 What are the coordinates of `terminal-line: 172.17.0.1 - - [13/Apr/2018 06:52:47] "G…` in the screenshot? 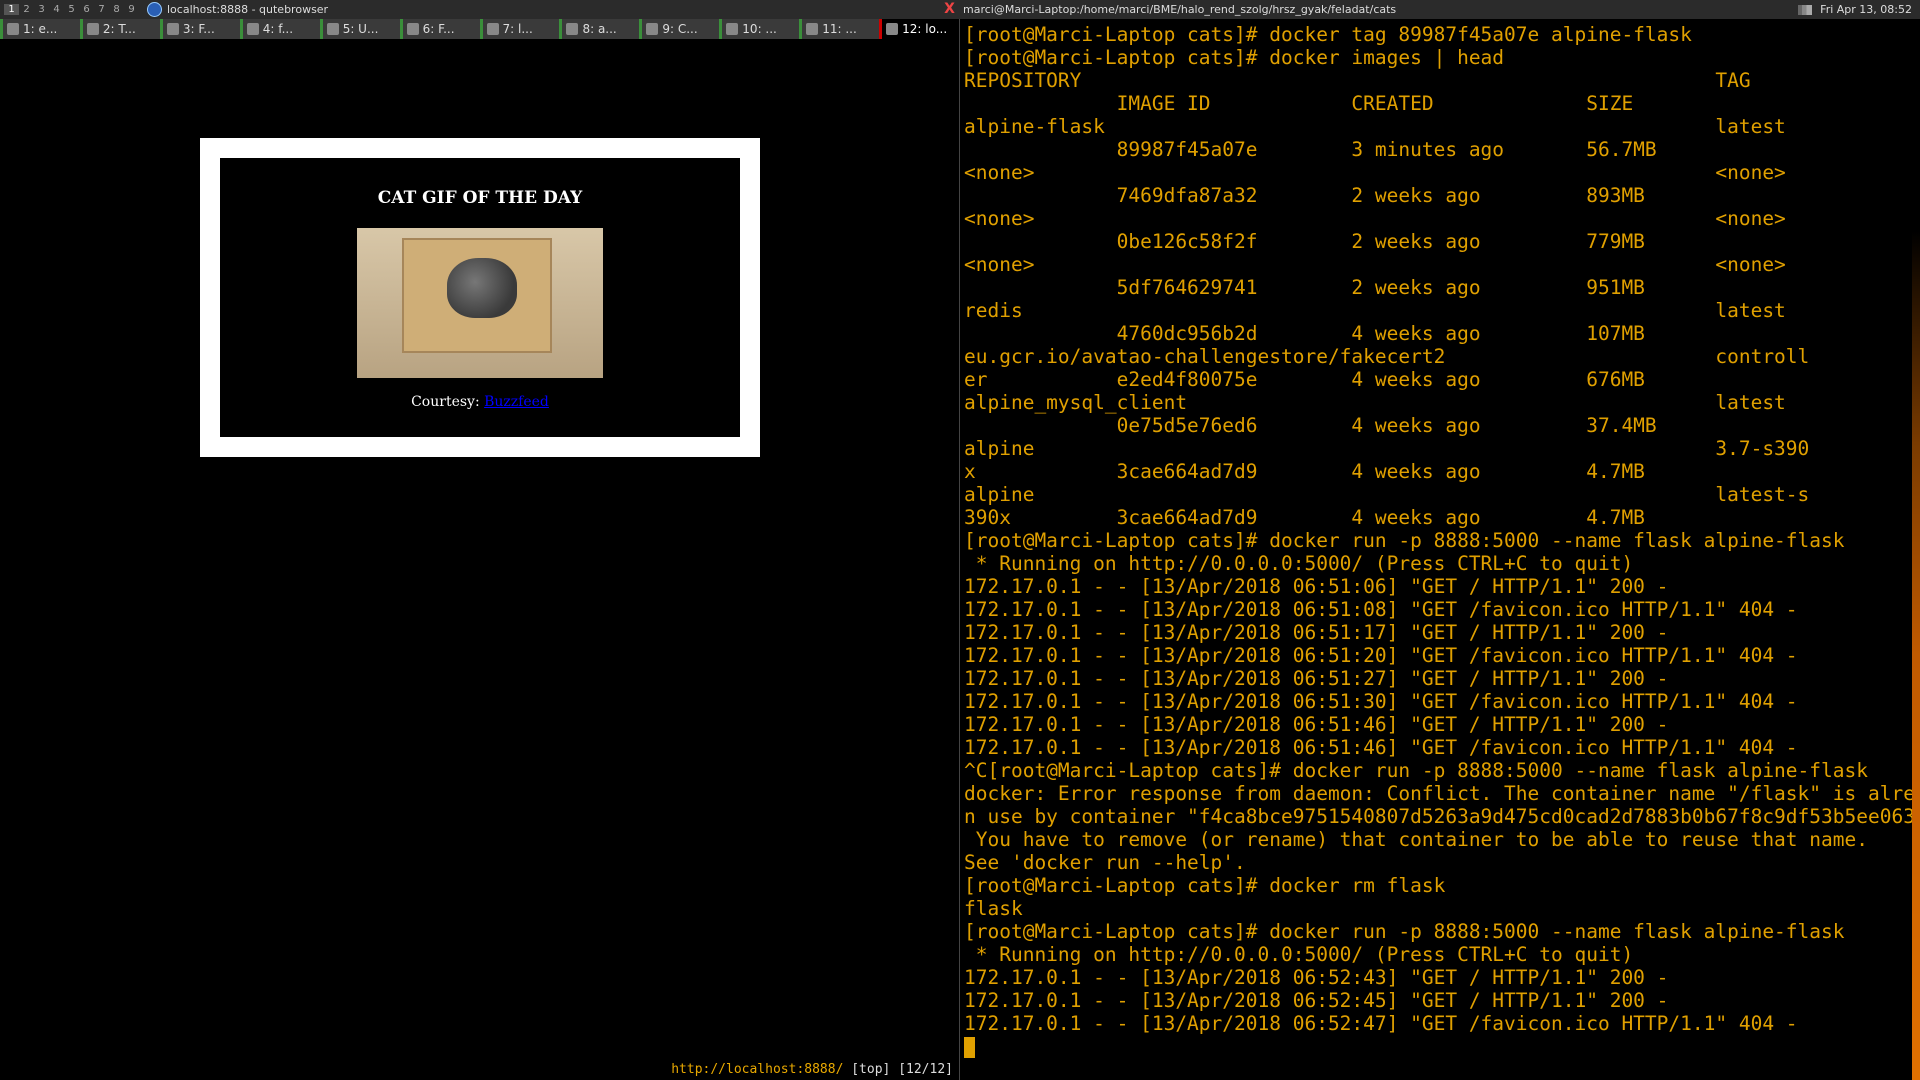 It's located at (1381, 1023).